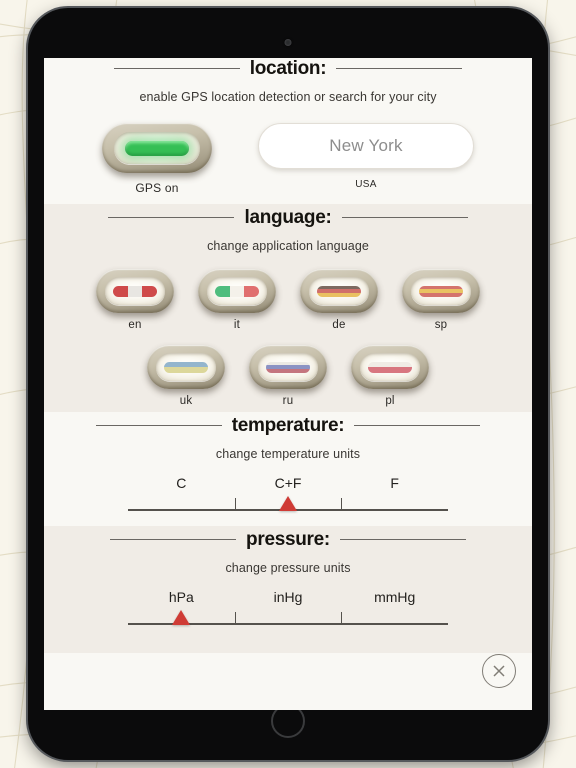 This screenshot has height=768, width=576. I want to click on flag-icon-spain, so click(441, 291).